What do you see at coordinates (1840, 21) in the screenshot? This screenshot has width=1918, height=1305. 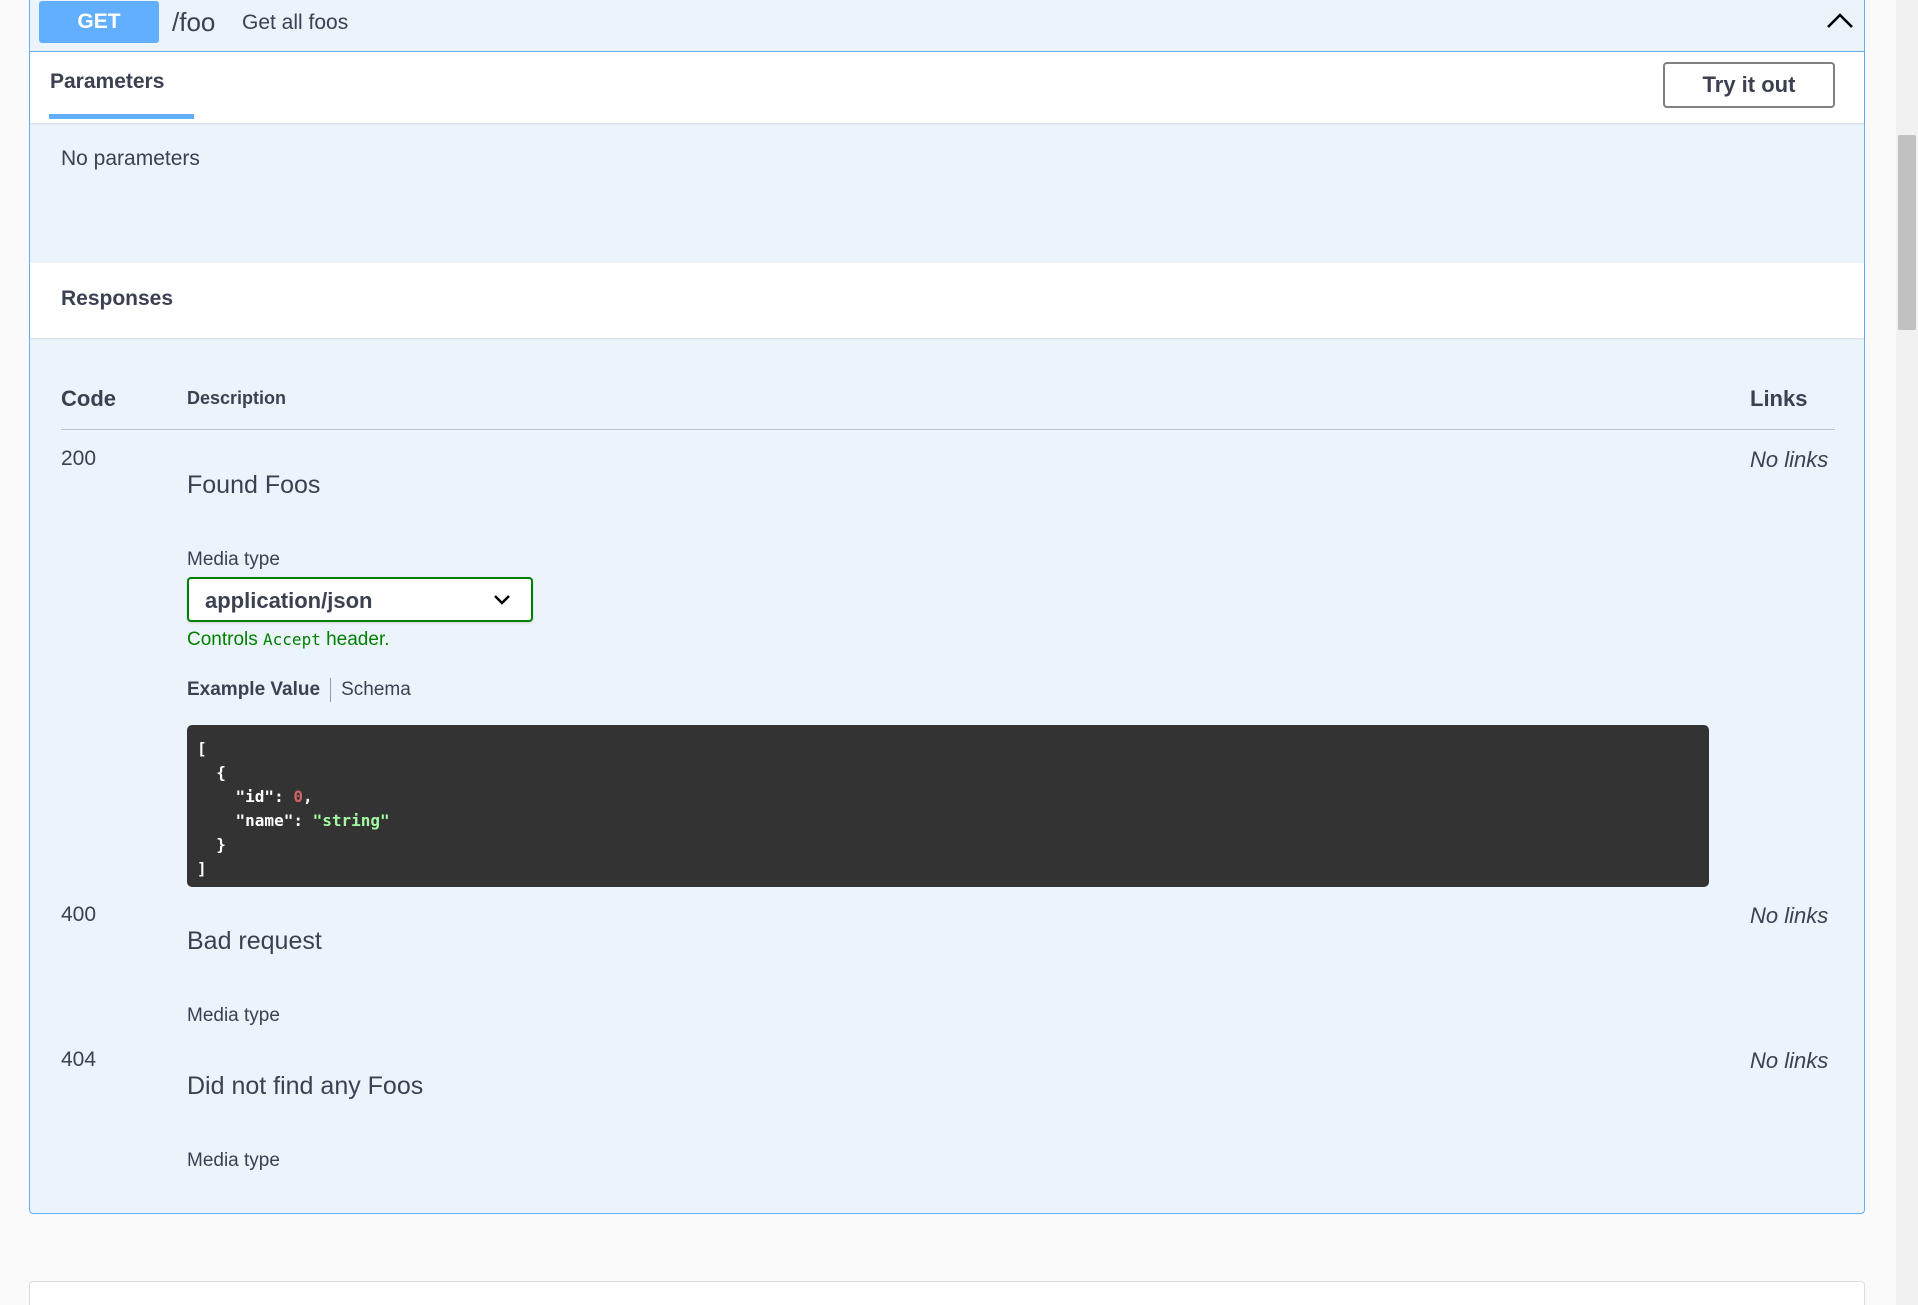 I see `chevron-up-icon` at bounding box center [1840, 21].